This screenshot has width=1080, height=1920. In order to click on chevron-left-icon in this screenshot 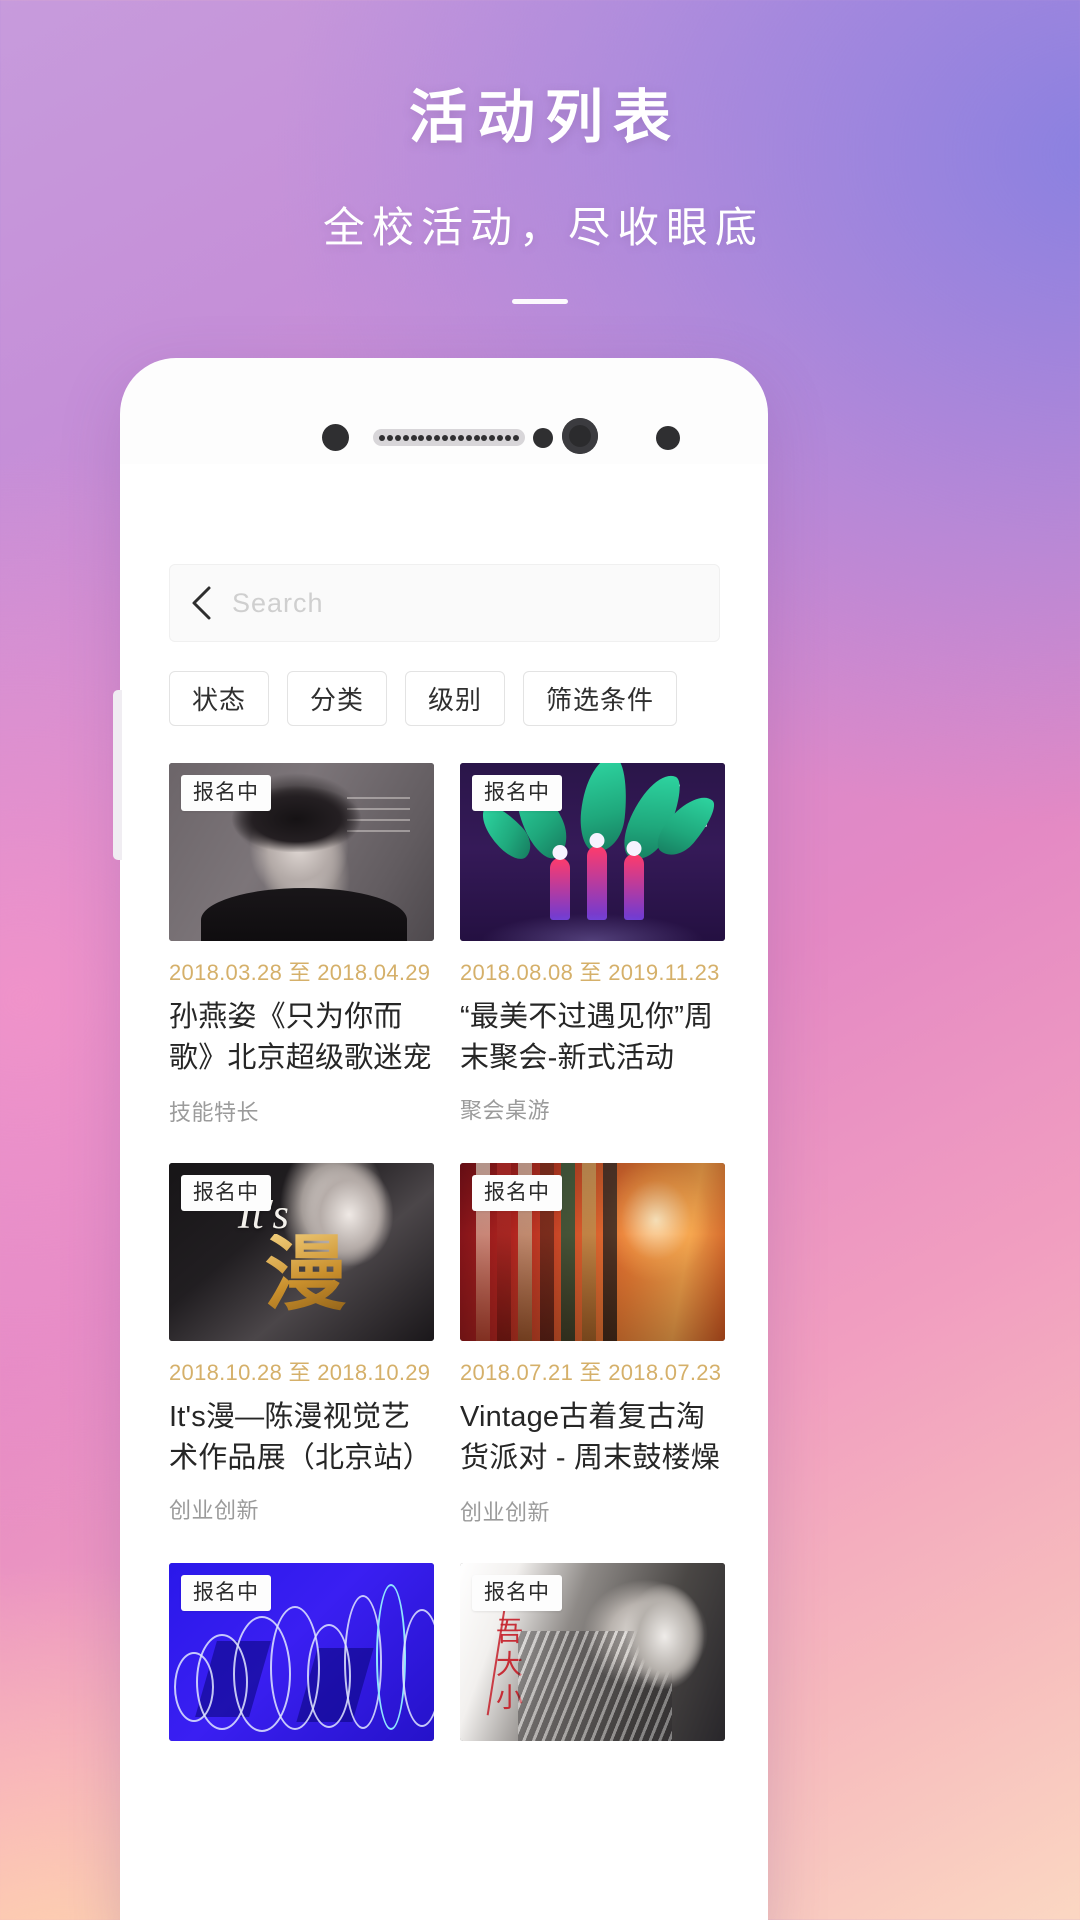, I will do `click(201, 603)`.